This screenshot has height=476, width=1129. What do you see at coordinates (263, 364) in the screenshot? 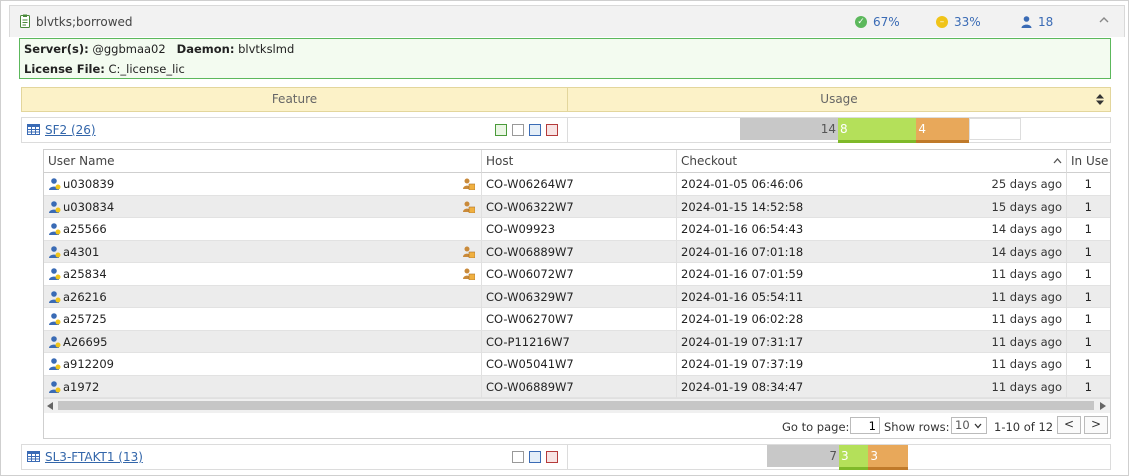
I see `username-cell: a912209` at bounding box center [263, 364].